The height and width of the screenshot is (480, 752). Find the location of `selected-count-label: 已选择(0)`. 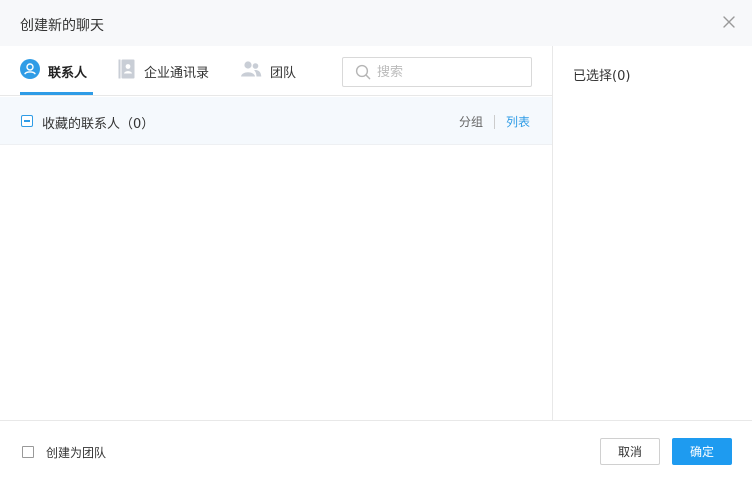

selected-count-label: 已选择(0) is located at coordinates (602, 76).